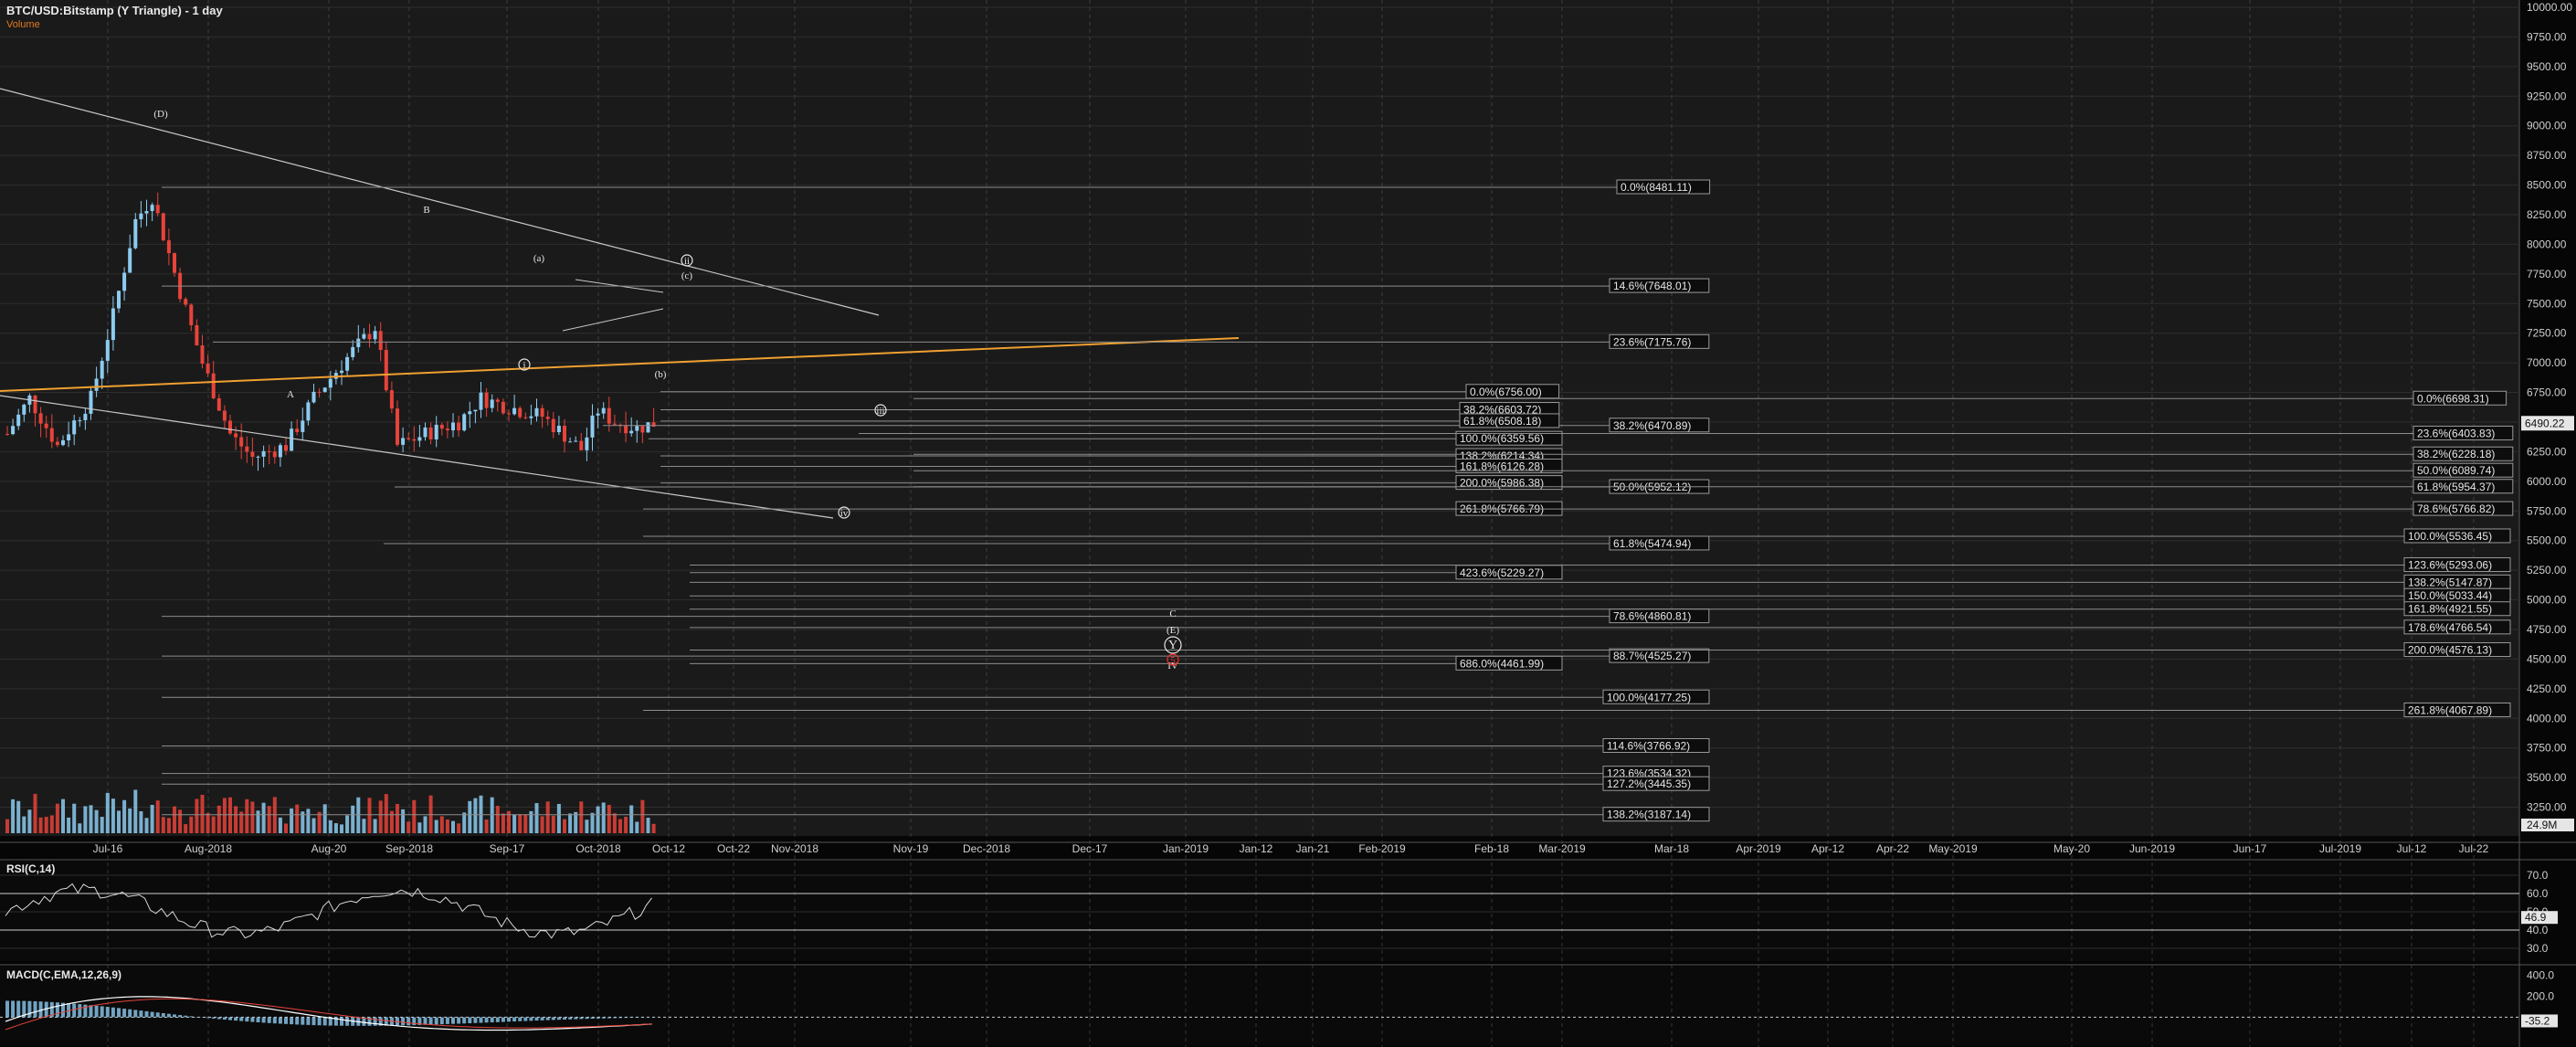 Image resolution: width=2576 pixels, height=1047 pixels. What do you see at coordinates (687, 262) in the screenshot?
I see `wave-label: ii` at bounding box center [687, 262].